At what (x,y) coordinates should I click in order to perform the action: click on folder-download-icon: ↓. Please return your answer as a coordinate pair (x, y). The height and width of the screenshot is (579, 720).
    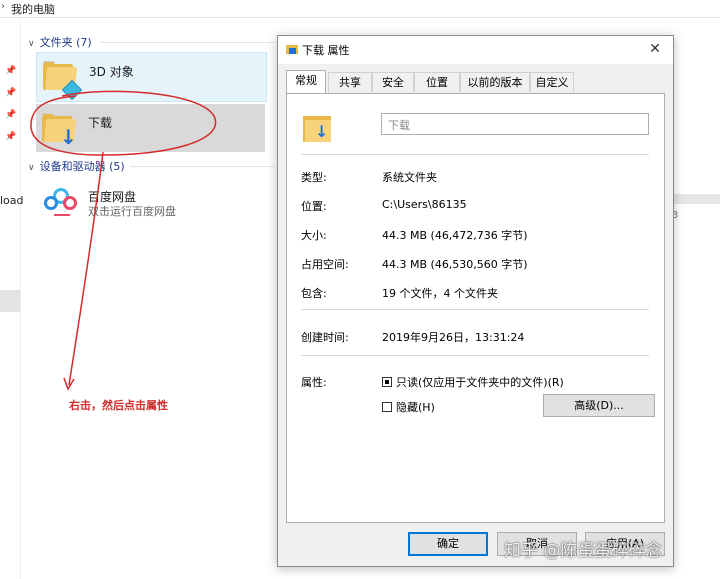
    Looking at the image, I should click on (318, 127).